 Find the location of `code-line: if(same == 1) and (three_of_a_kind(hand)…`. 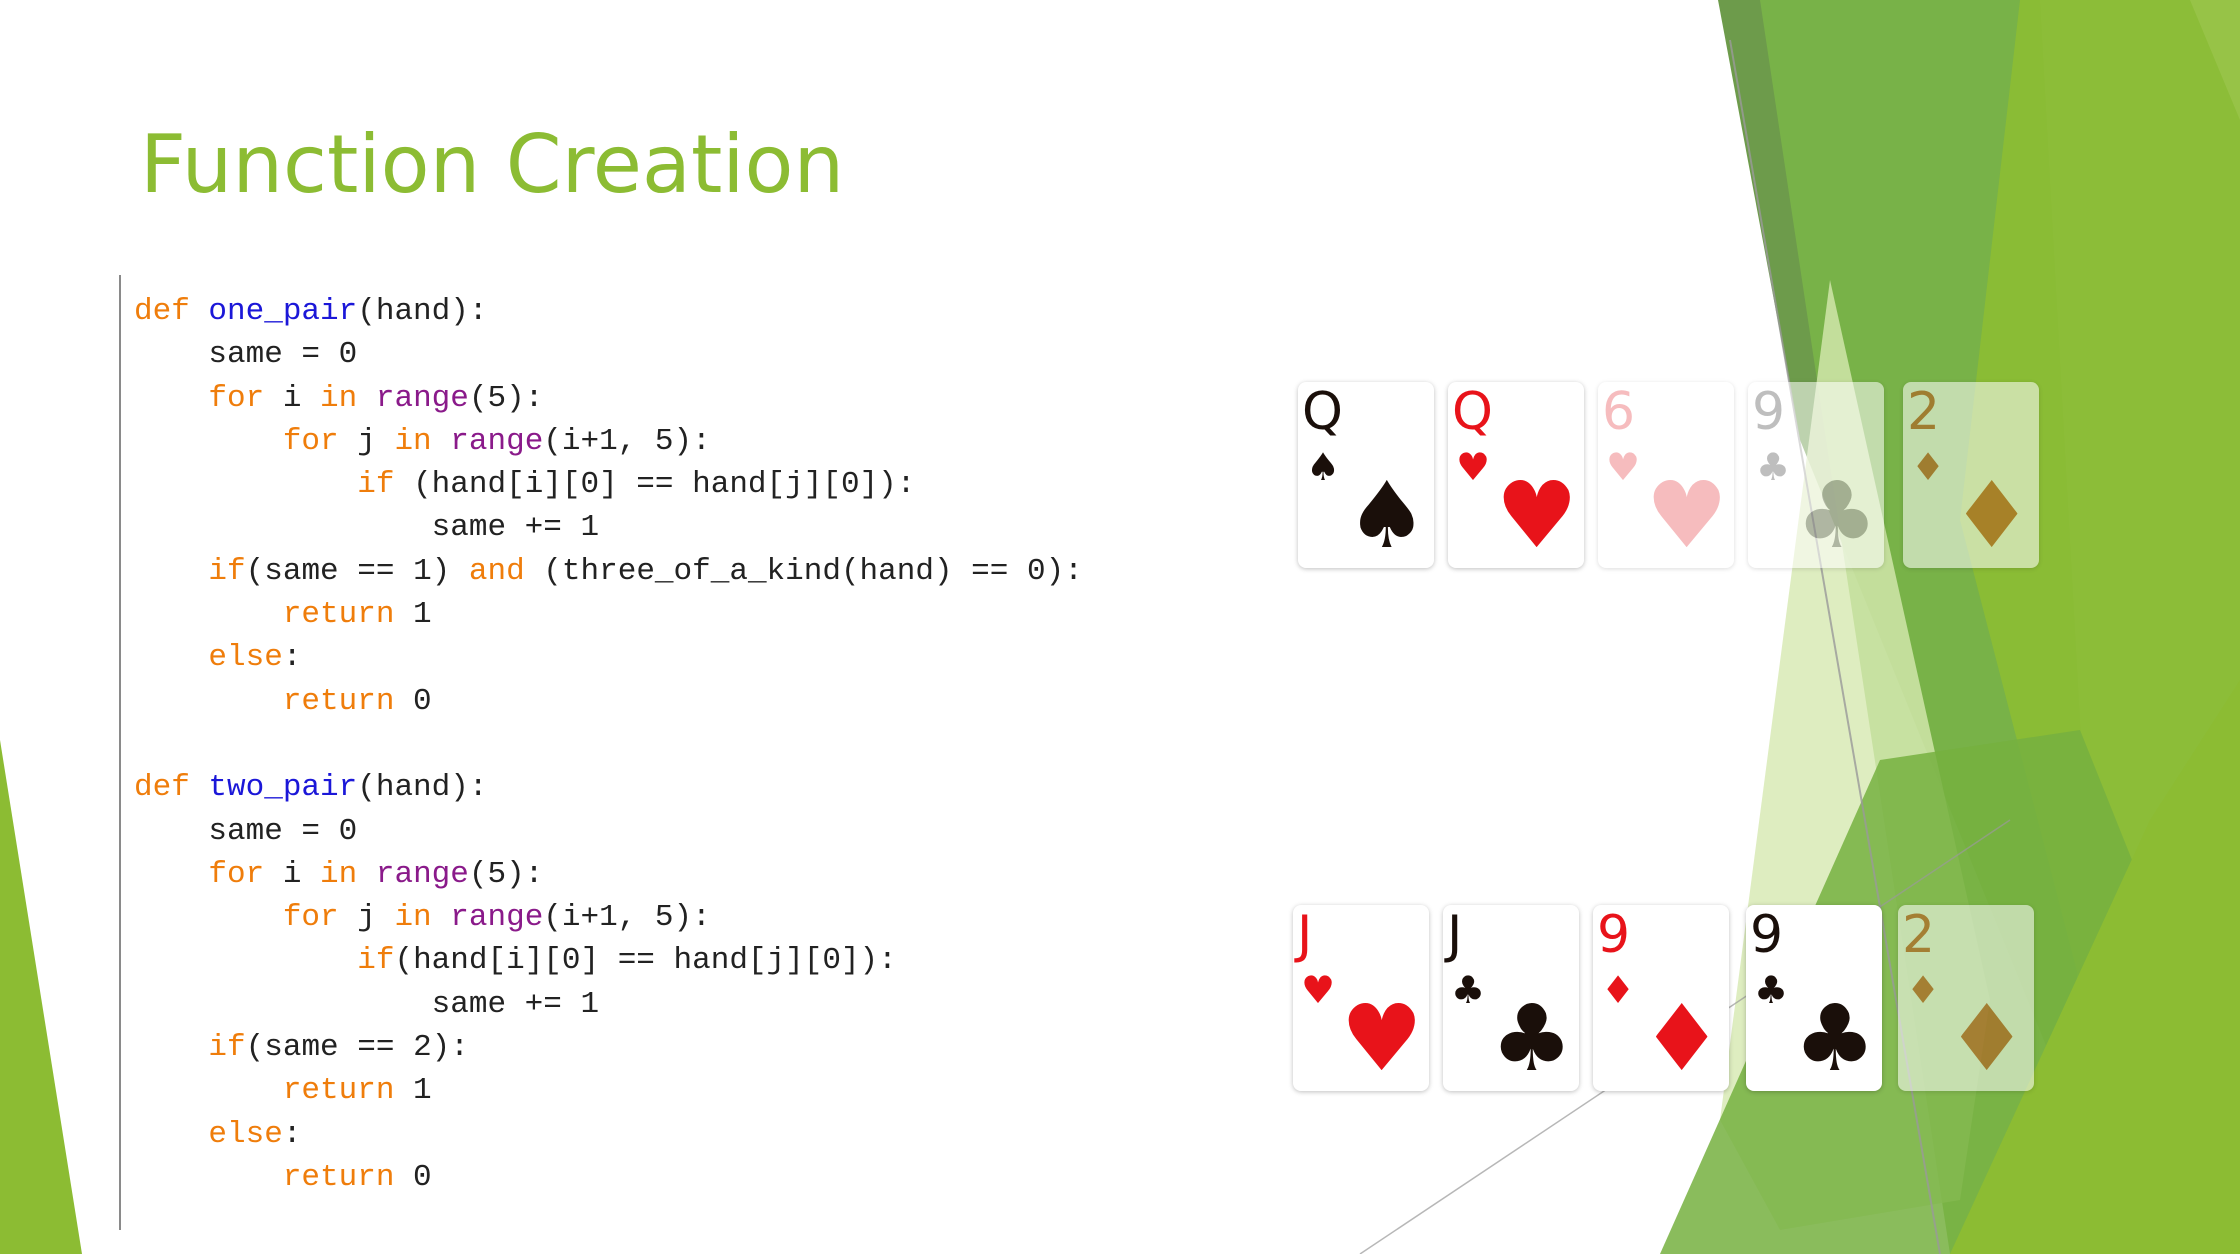

code-line: if(same == 1) and (three_of_a_kind(hand)… is located at coordinates (608, 571).